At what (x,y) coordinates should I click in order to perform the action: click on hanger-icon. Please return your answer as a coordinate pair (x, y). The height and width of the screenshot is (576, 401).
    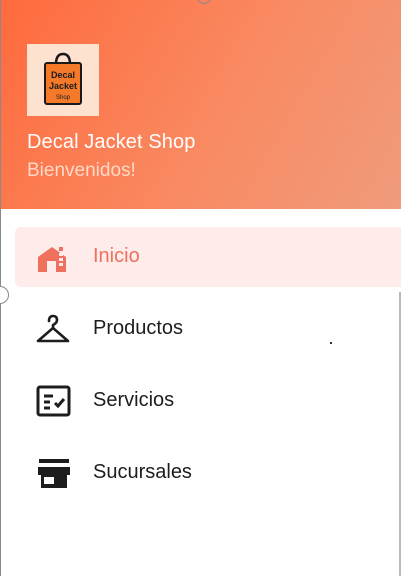
    Looking at the image, I should click on (54, 329).